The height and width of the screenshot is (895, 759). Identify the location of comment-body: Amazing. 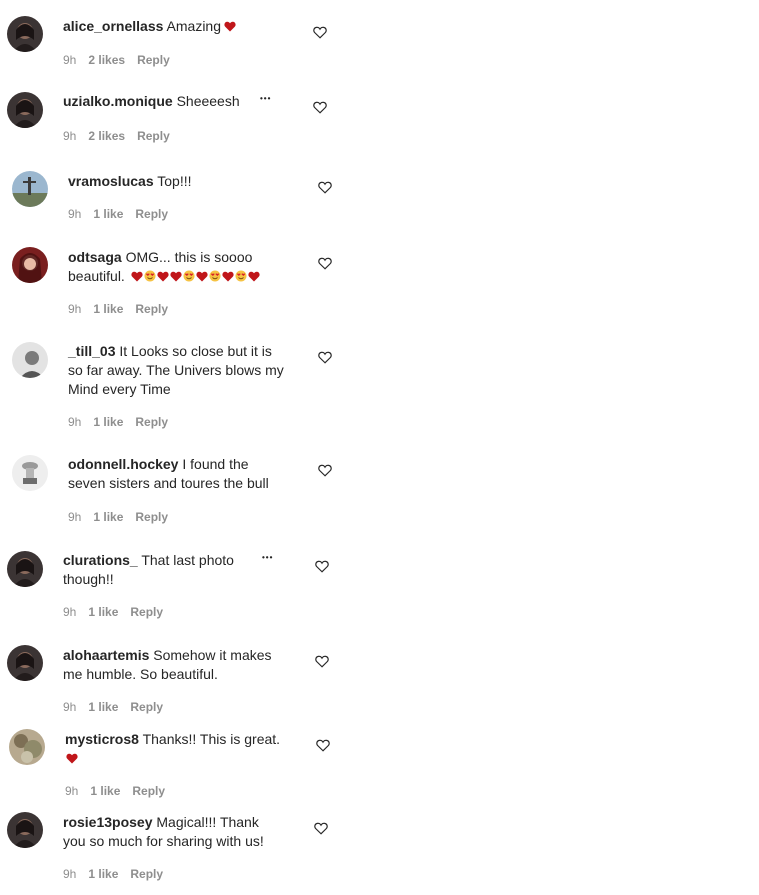
(193, 26).